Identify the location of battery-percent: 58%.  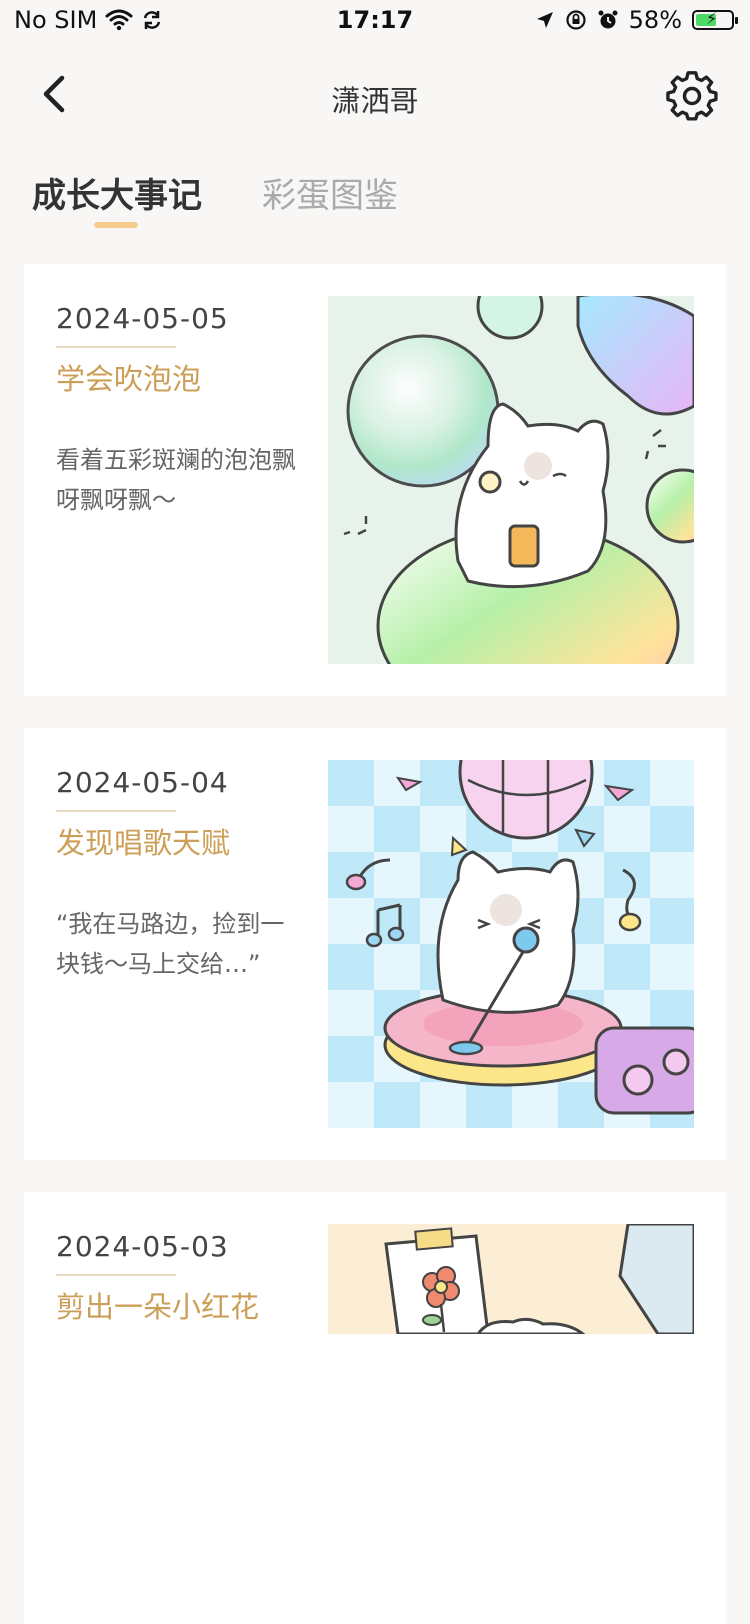
(655, 20).